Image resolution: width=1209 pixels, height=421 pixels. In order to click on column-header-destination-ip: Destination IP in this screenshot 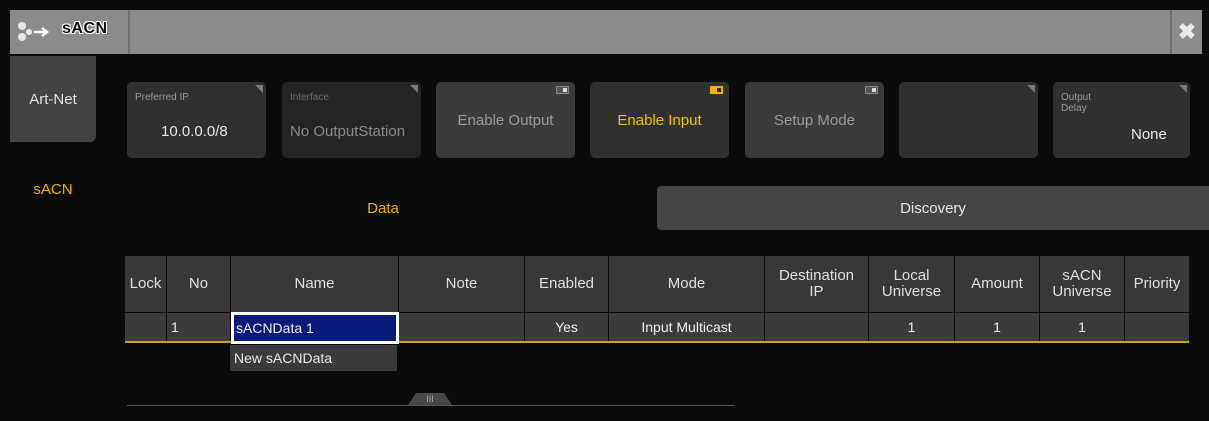, I will do `click(817, 284)`.